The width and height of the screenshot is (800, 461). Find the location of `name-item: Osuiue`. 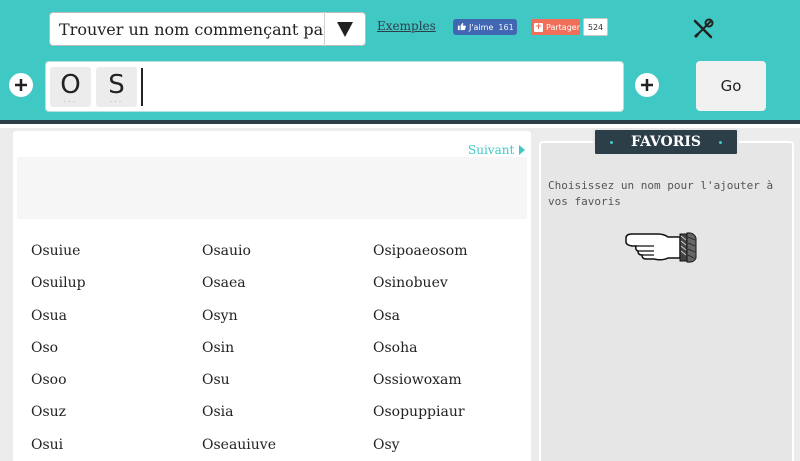

name-item: Osuiue is located at coordinates (111, 257).